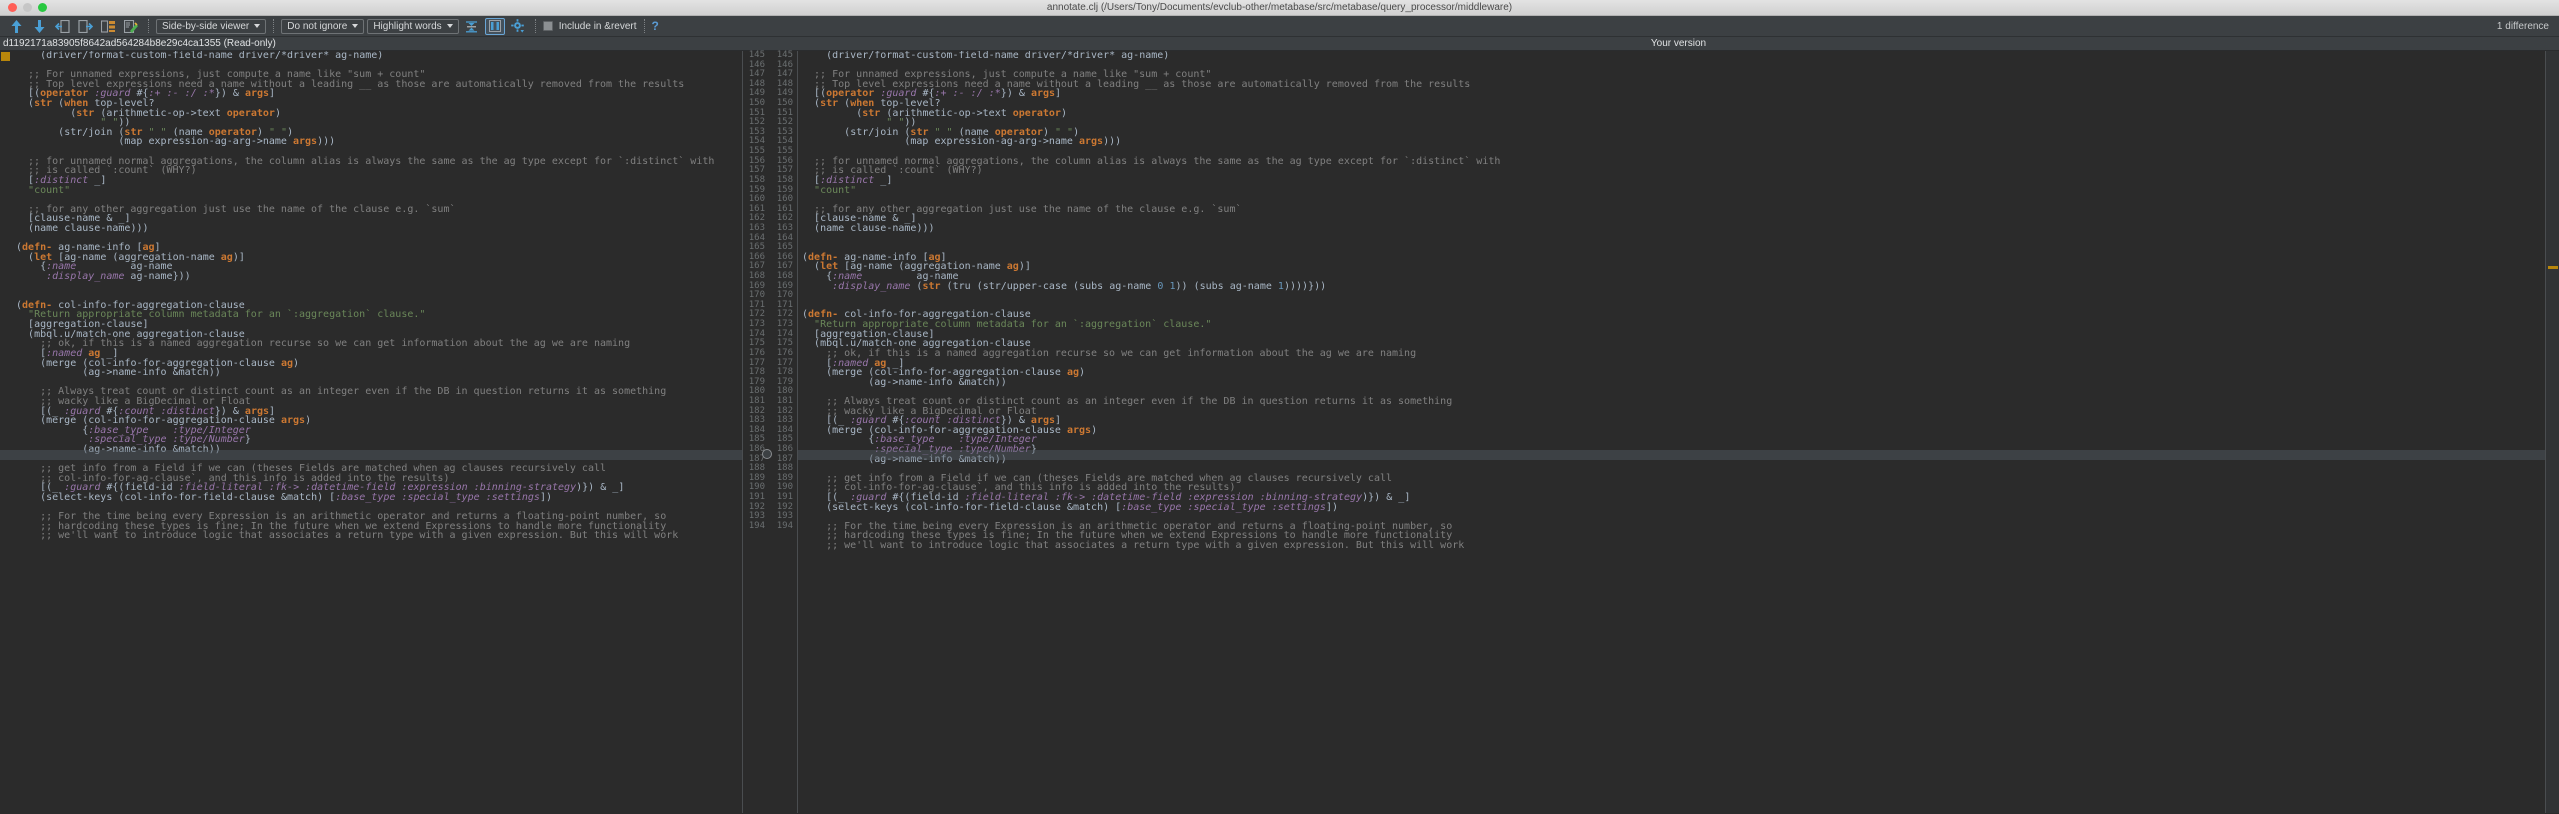 This screenshot has height=814, width=2559. Describe the element at coordinates (16, 26) in the screenshot. I see `previous-difference-icon` at that location.